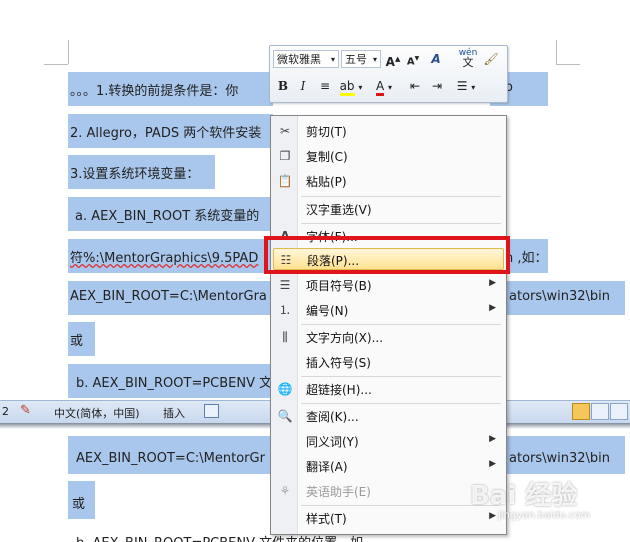 Image resolution: width=630 pixels, height=542 pixels. Describe the element at coordinates (285, 491) in the screenshot. I see `english-assistant-icon: ⚘` at that location.